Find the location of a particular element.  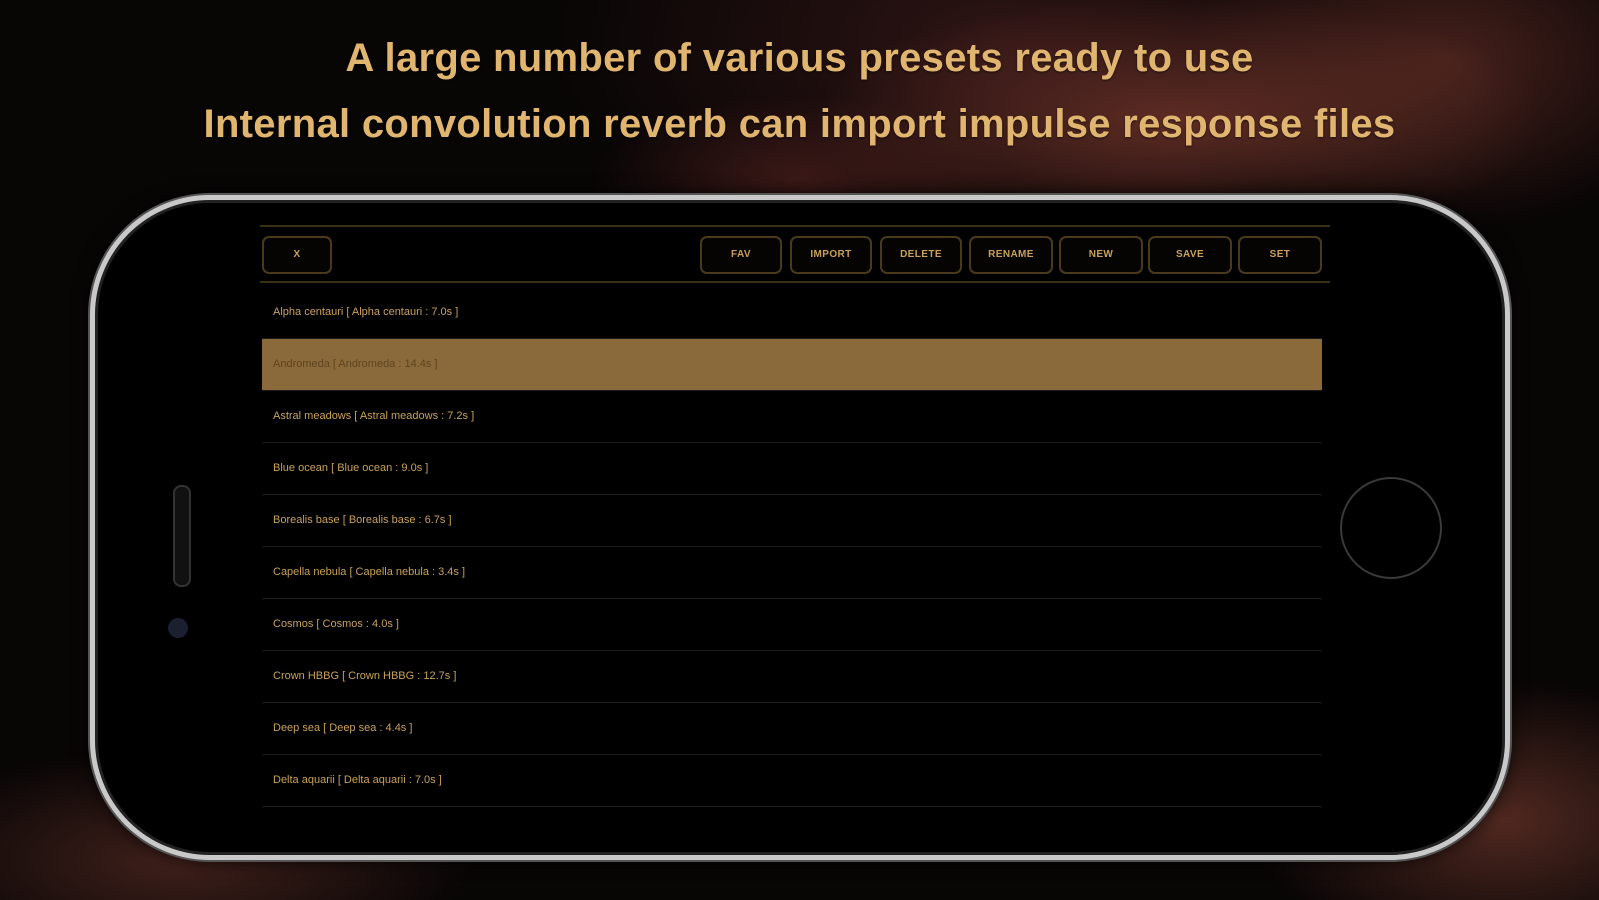

preset-label: Cosmos [ Cosmos : 4.0s ] is located at coordinates (336, 624).